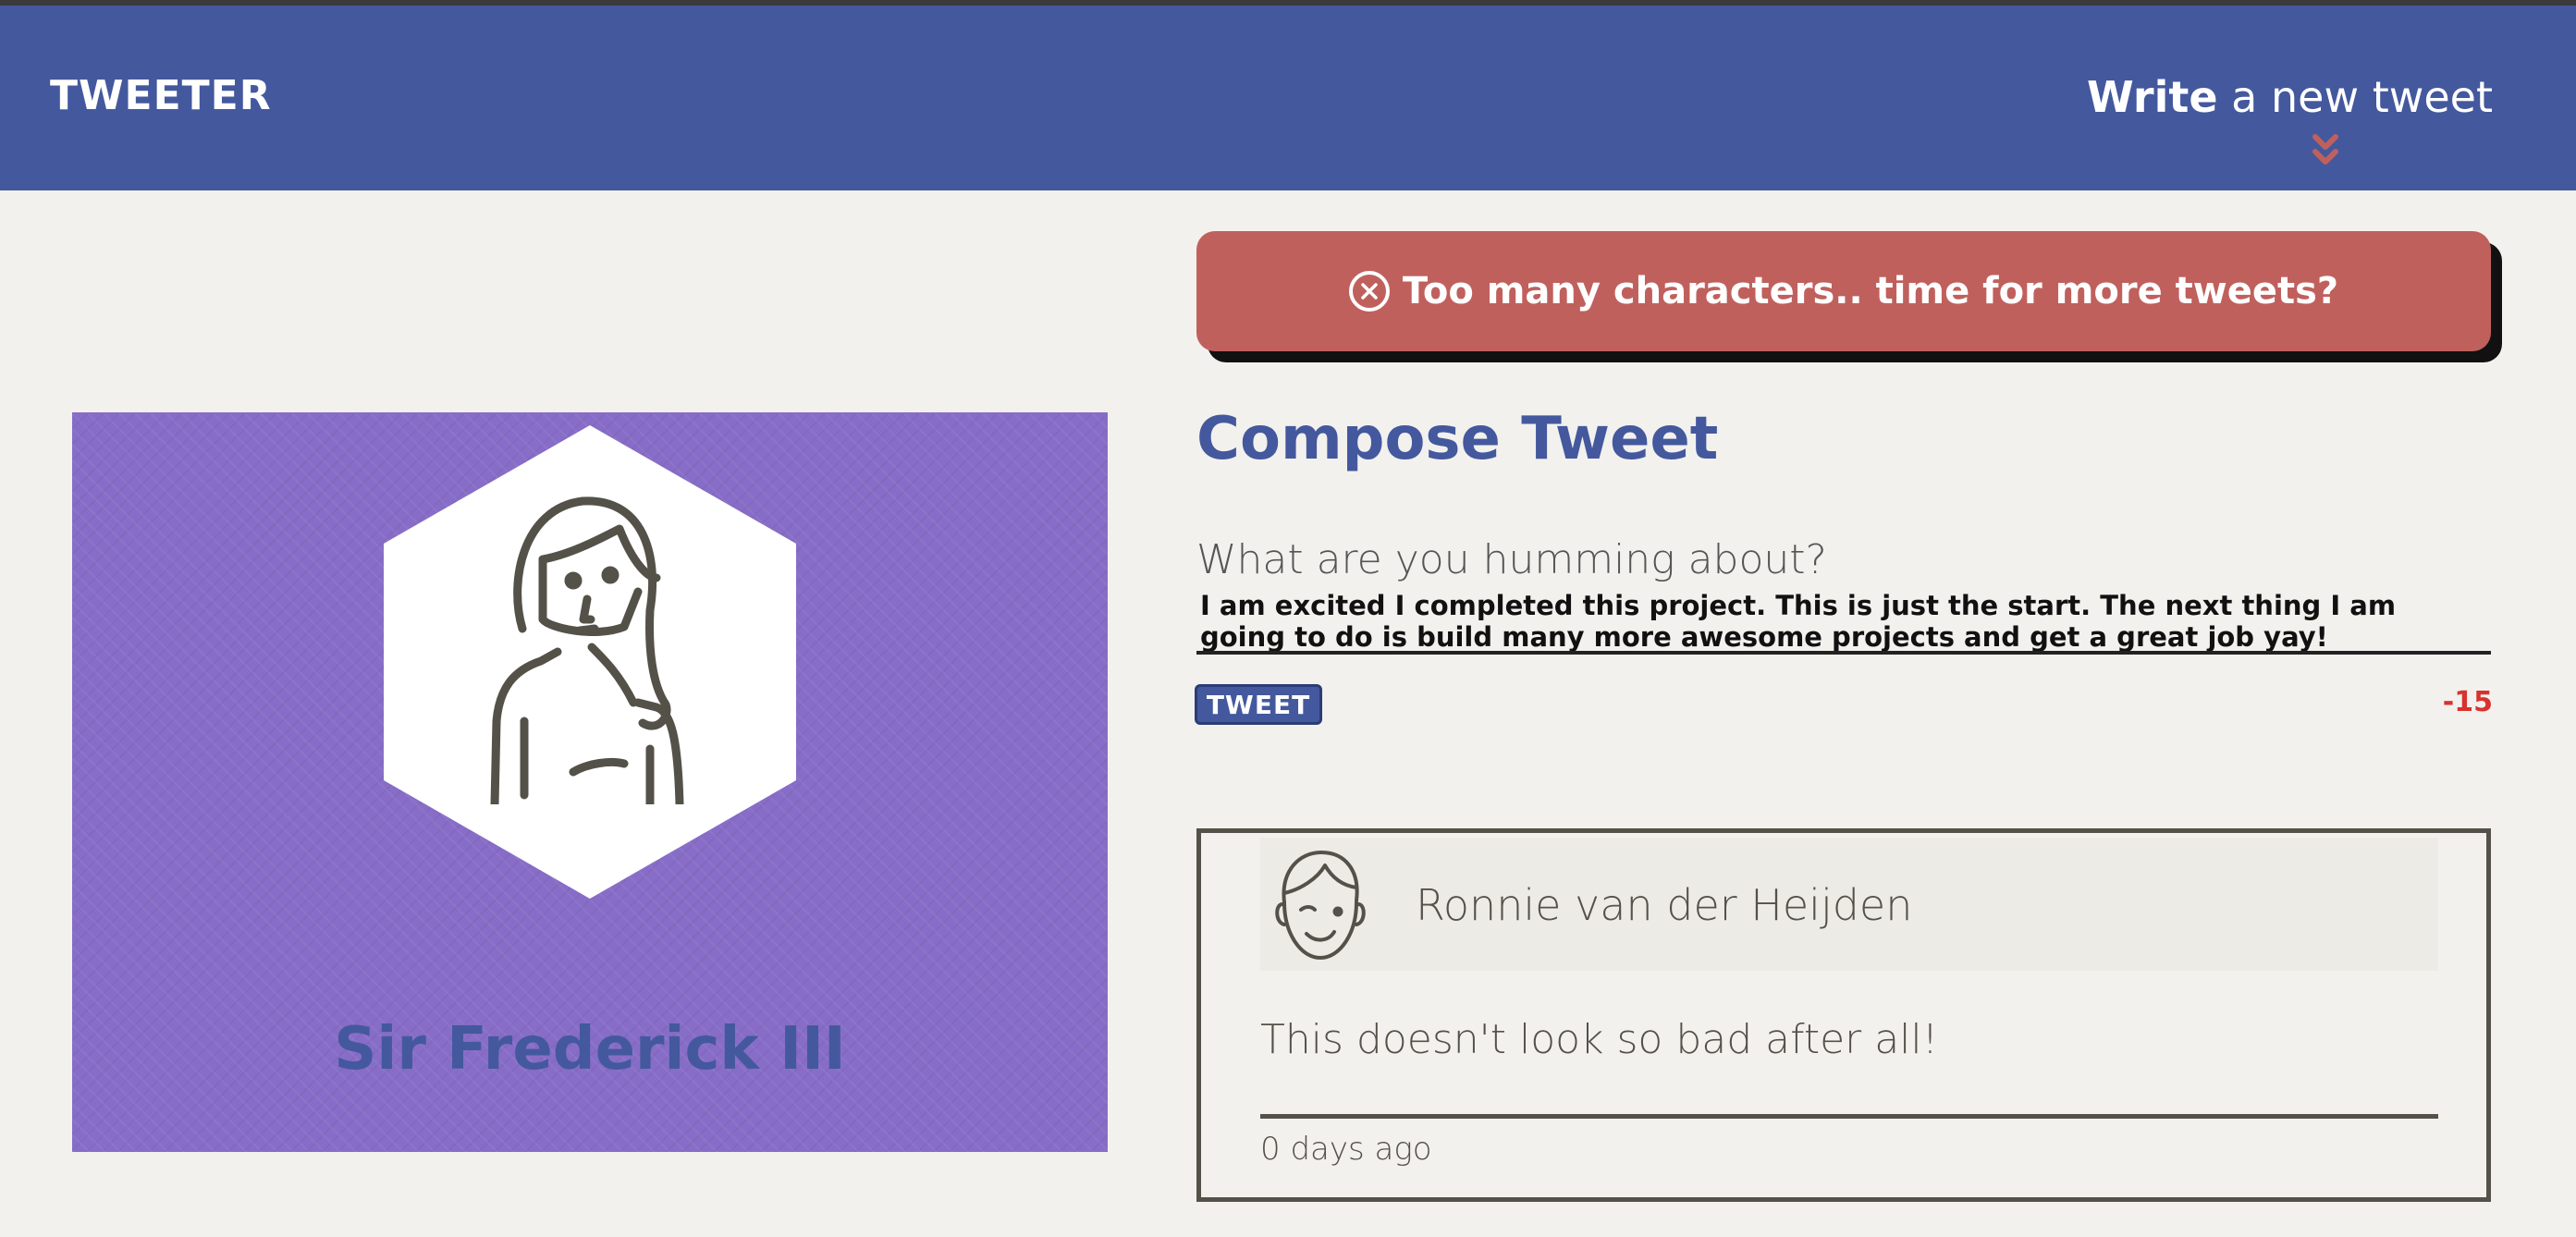 Image resolution: width=2576 pixels, height=1237 pixels. I want to click on write-new-tweet-link: Write a new tweet, so click(2290, 97).